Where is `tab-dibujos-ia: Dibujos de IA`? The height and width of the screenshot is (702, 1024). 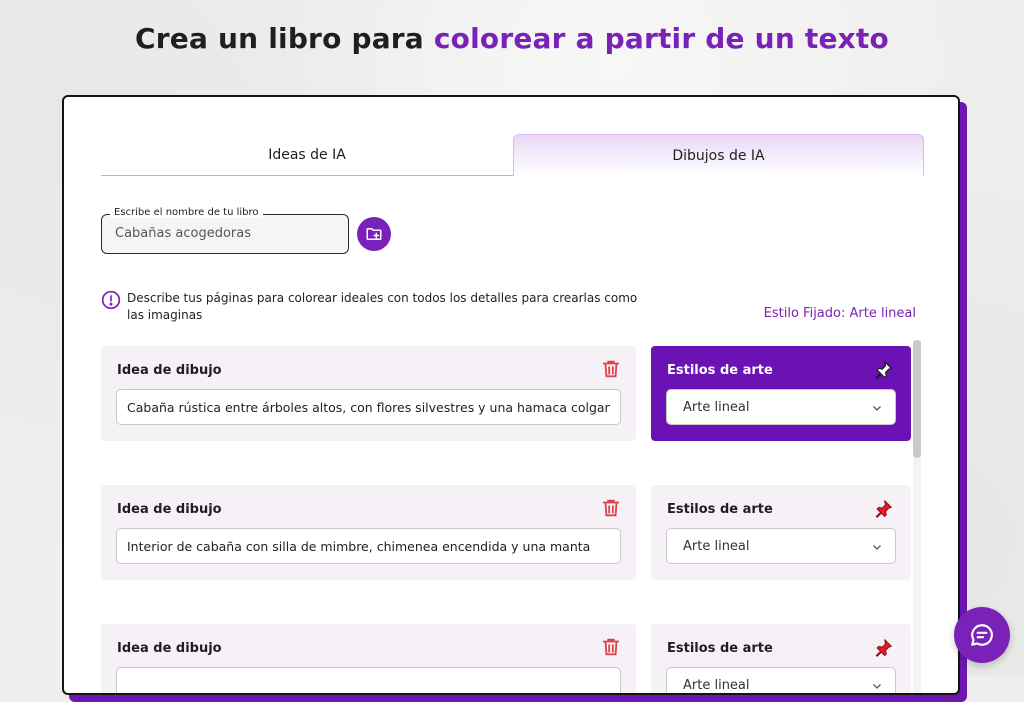 tab-dibujos-ia: Dibujos de IA is located at coordinates (718, 155).